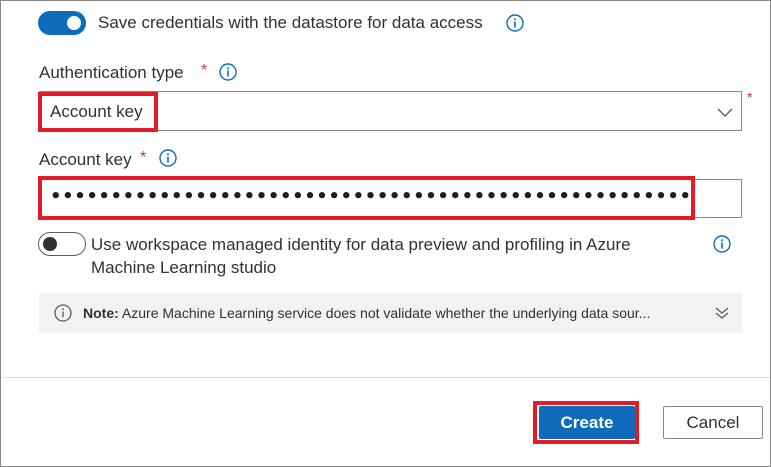 The width and height of the screenshot is (771, 467). I want to click on chevron-down-icon, so click(725, 111).